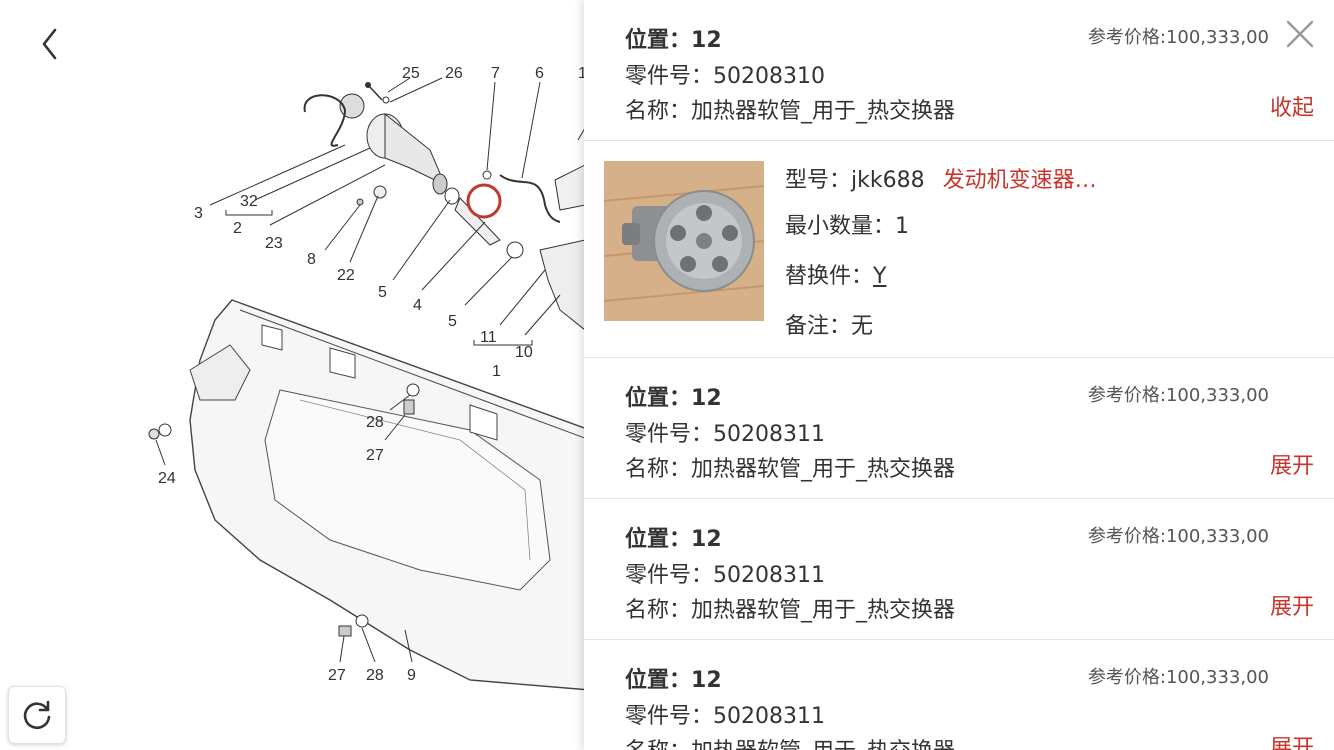 The width and height of the screenshot is (1334, 750). I want to click on refresh-button, so click(37, 715).